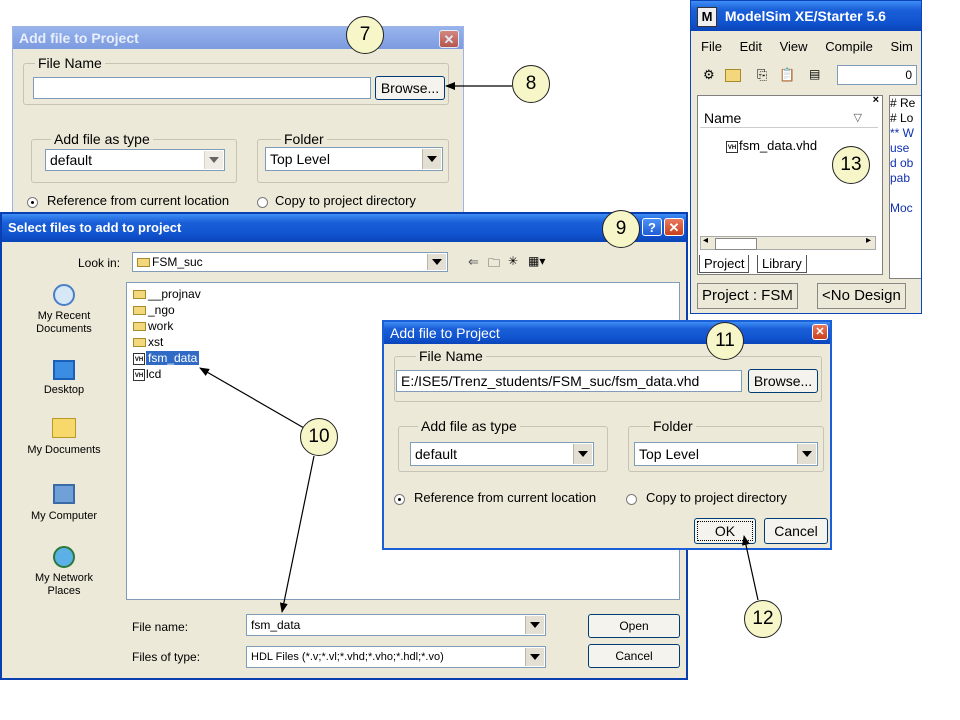 The width and height of the screenshot is (960, 720). I want to click on toolbar-value: 0, so click(908, 75).